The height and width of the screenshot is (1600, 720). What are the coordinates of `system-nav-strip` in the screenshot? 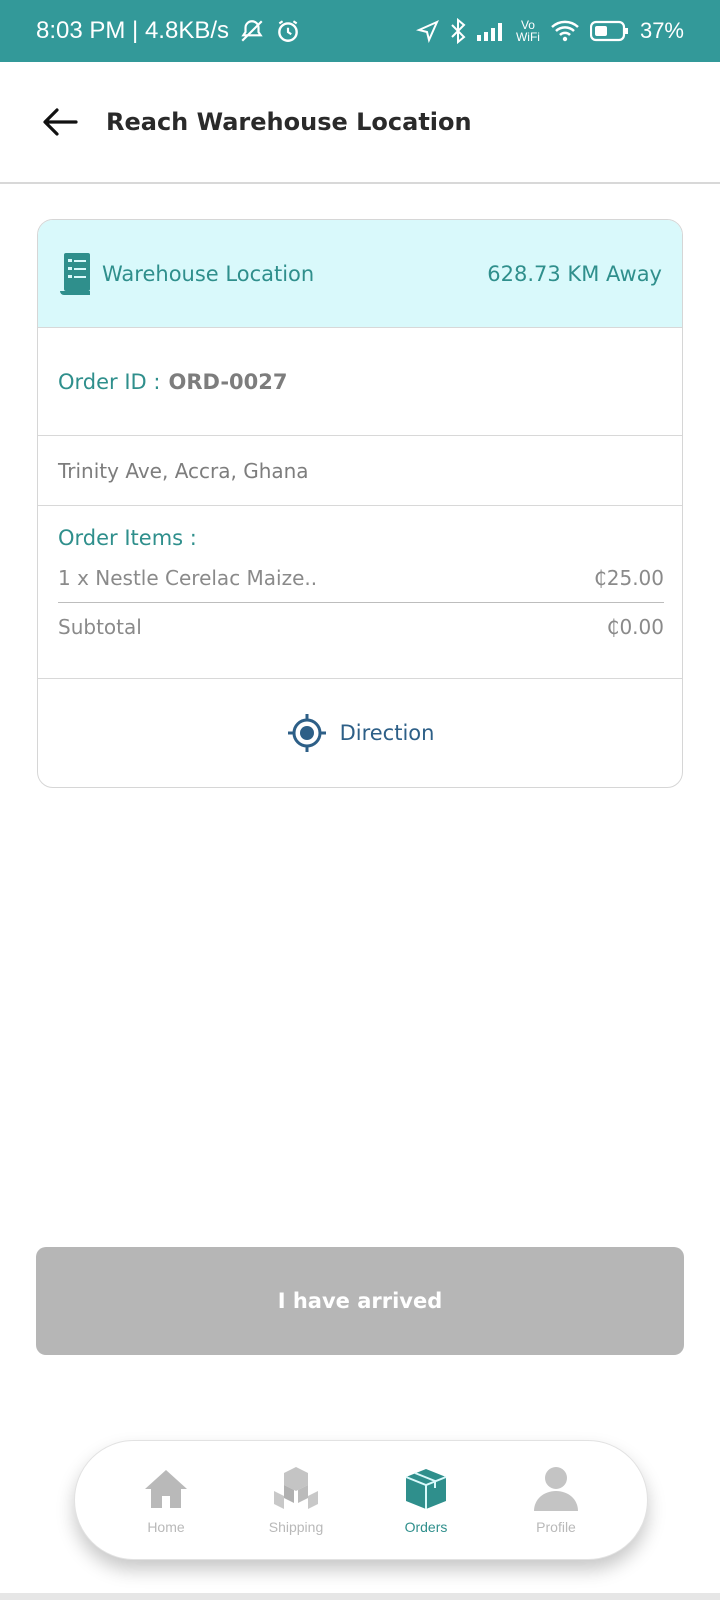 It's located at (360, 1596).